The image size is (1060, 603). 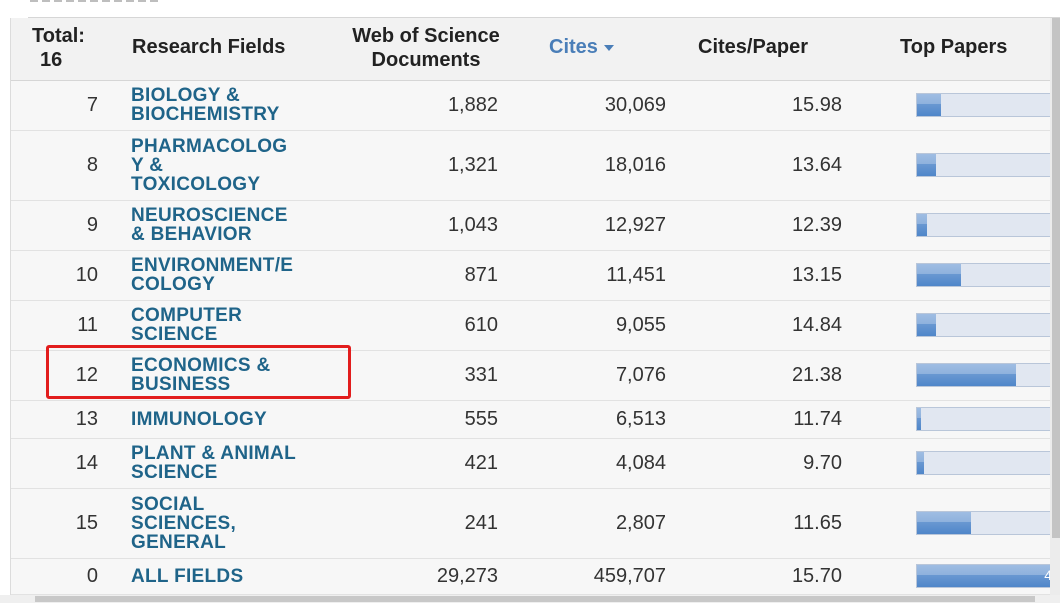 I want to click on cites-per-paper-cell: 13.64, so click(x=816, y=164).